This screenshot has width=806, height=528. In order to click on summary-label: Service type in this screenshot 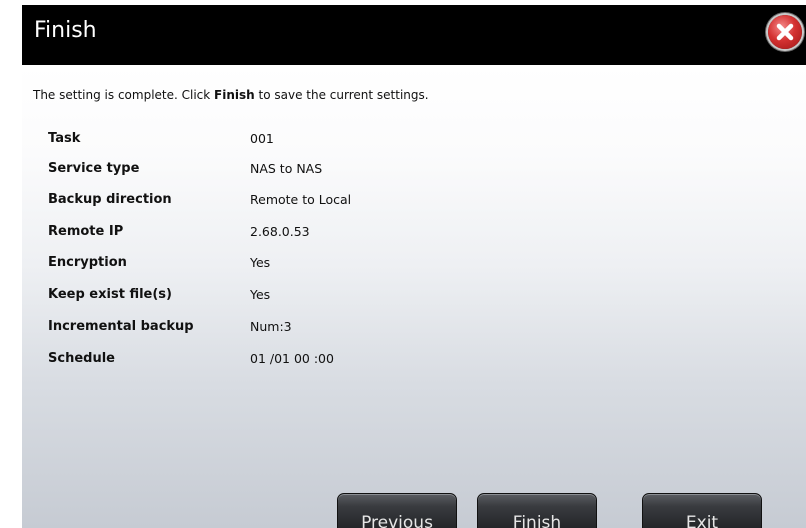, I will do `click(94, 168)`.